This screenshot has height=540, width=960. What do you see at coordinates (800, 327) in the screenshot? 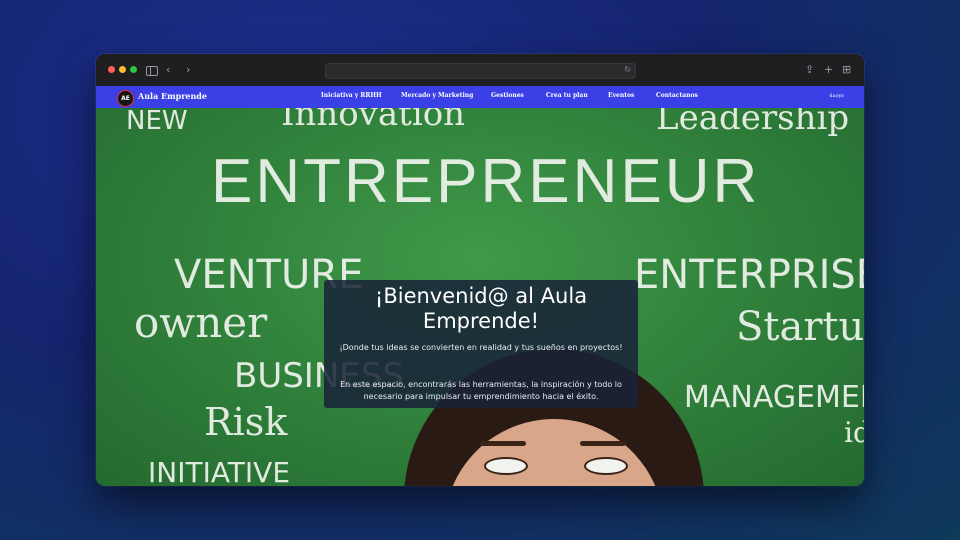
I see `board-word: Startup` at bounding box center [800, 327].